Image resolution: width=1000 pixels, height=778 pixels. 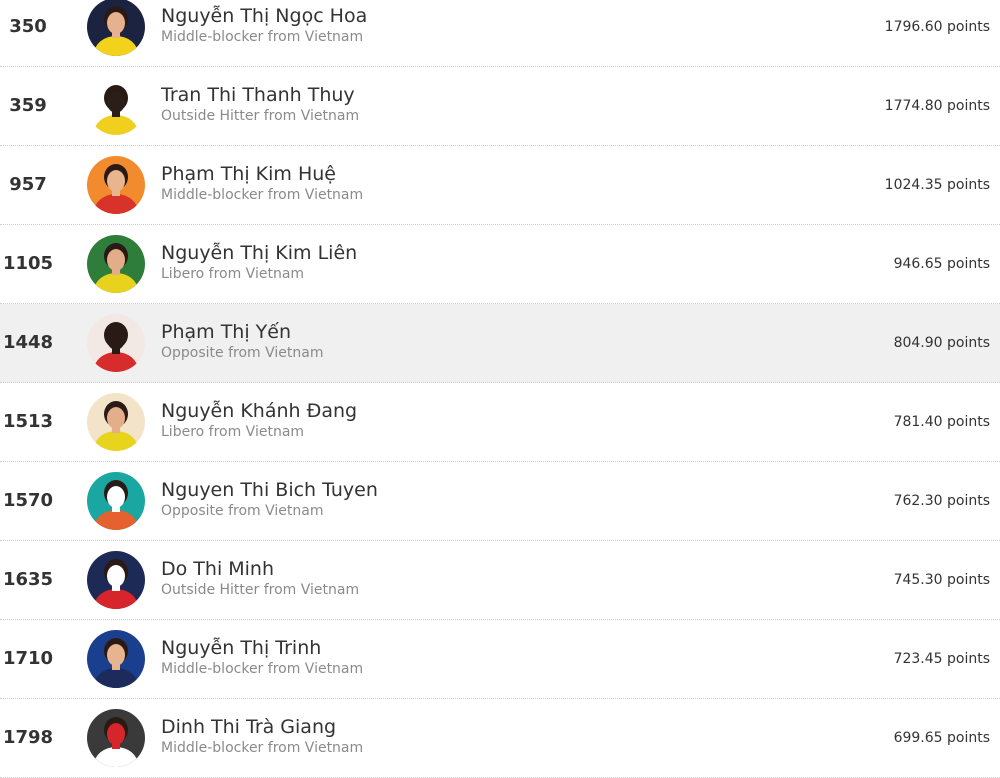 I want to click on player-name: Nguyễn Khánh Đang, so click(x=259, y=411).